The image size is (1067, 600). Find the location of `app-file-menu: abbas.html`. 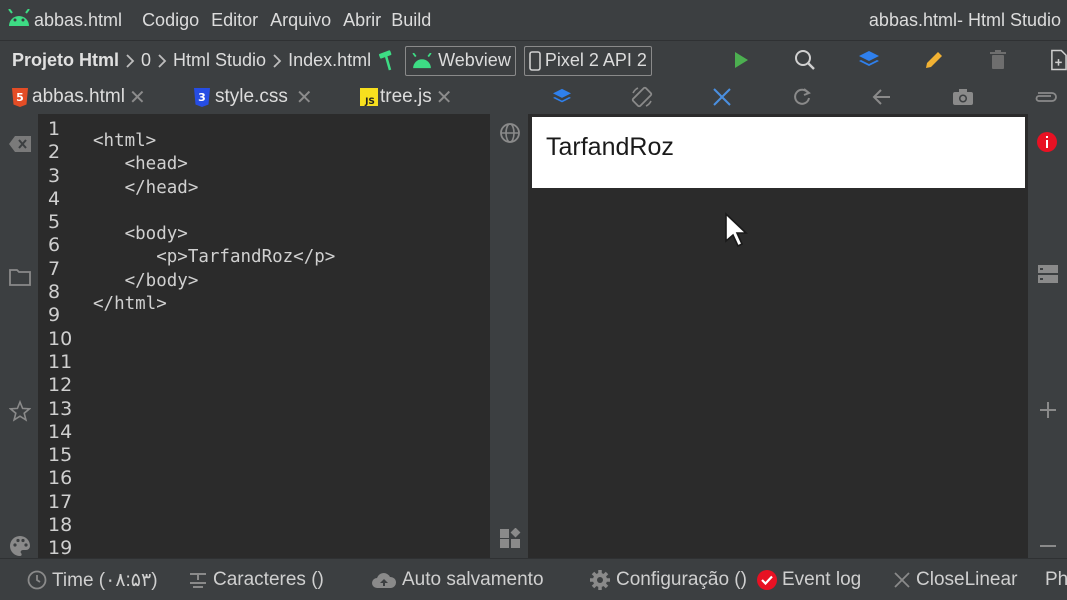

app-file-menu: abbas.html is located at coordinates (61, 20).